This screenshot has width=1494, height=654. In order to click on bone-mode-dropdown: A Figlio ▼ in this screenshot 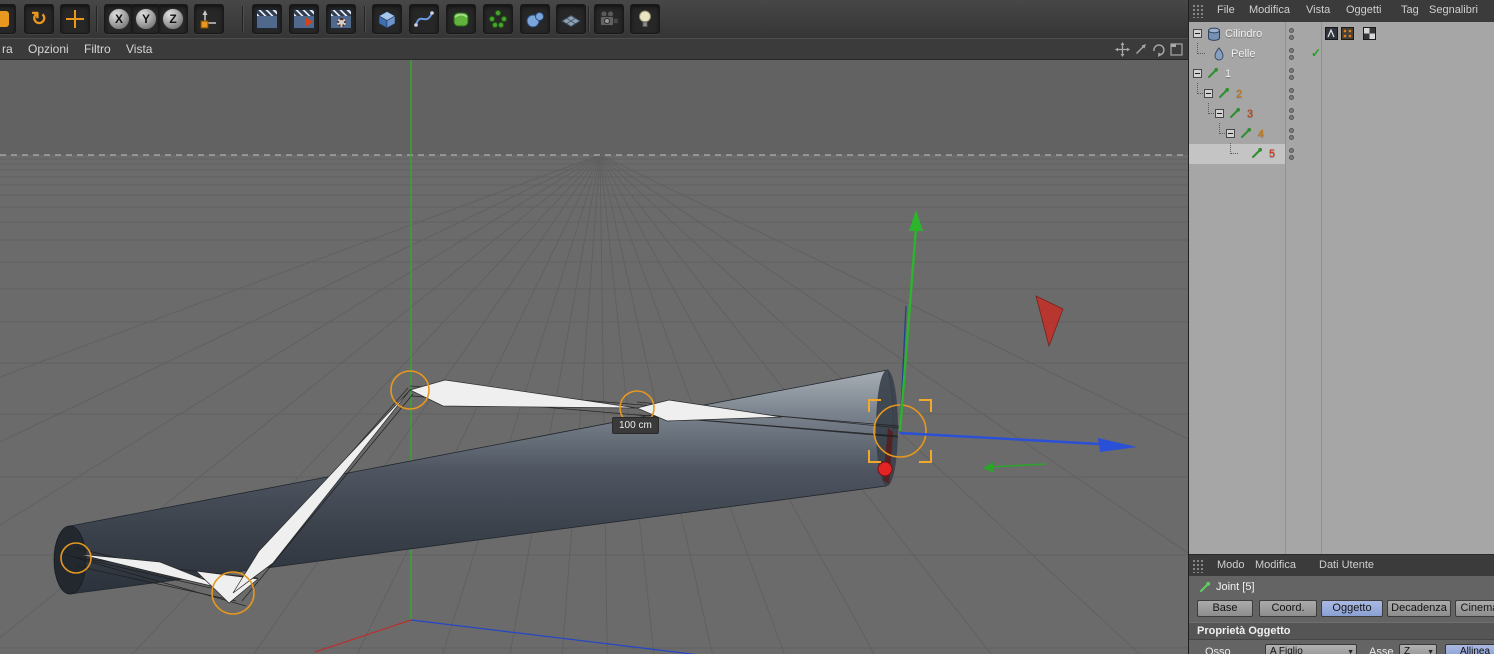, I will do `click(1311, 649)`.